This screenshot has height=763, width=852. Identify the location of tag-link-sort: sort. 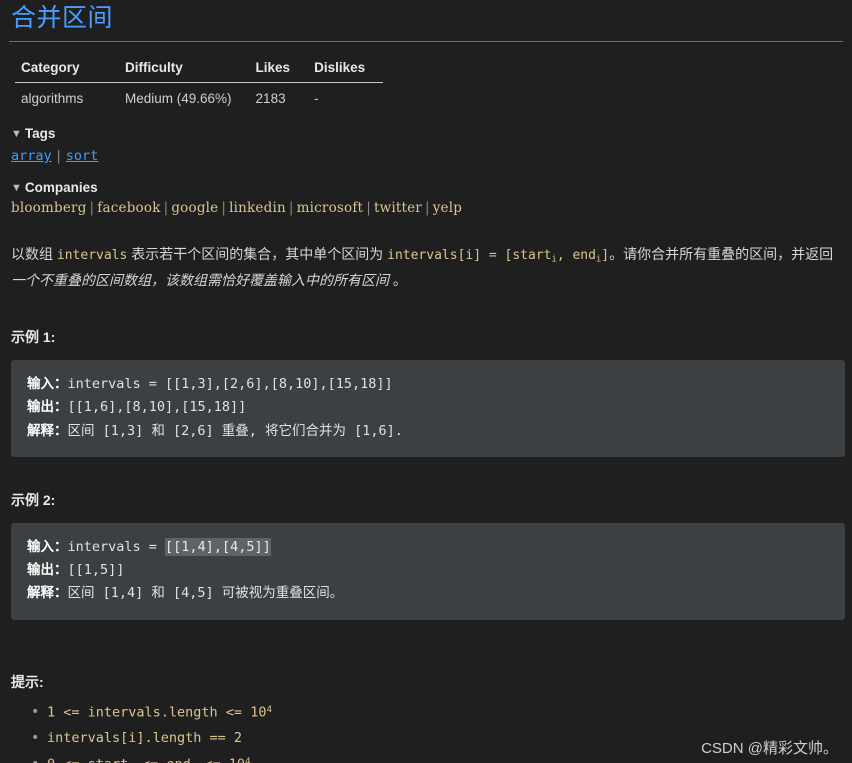
(82, 156).